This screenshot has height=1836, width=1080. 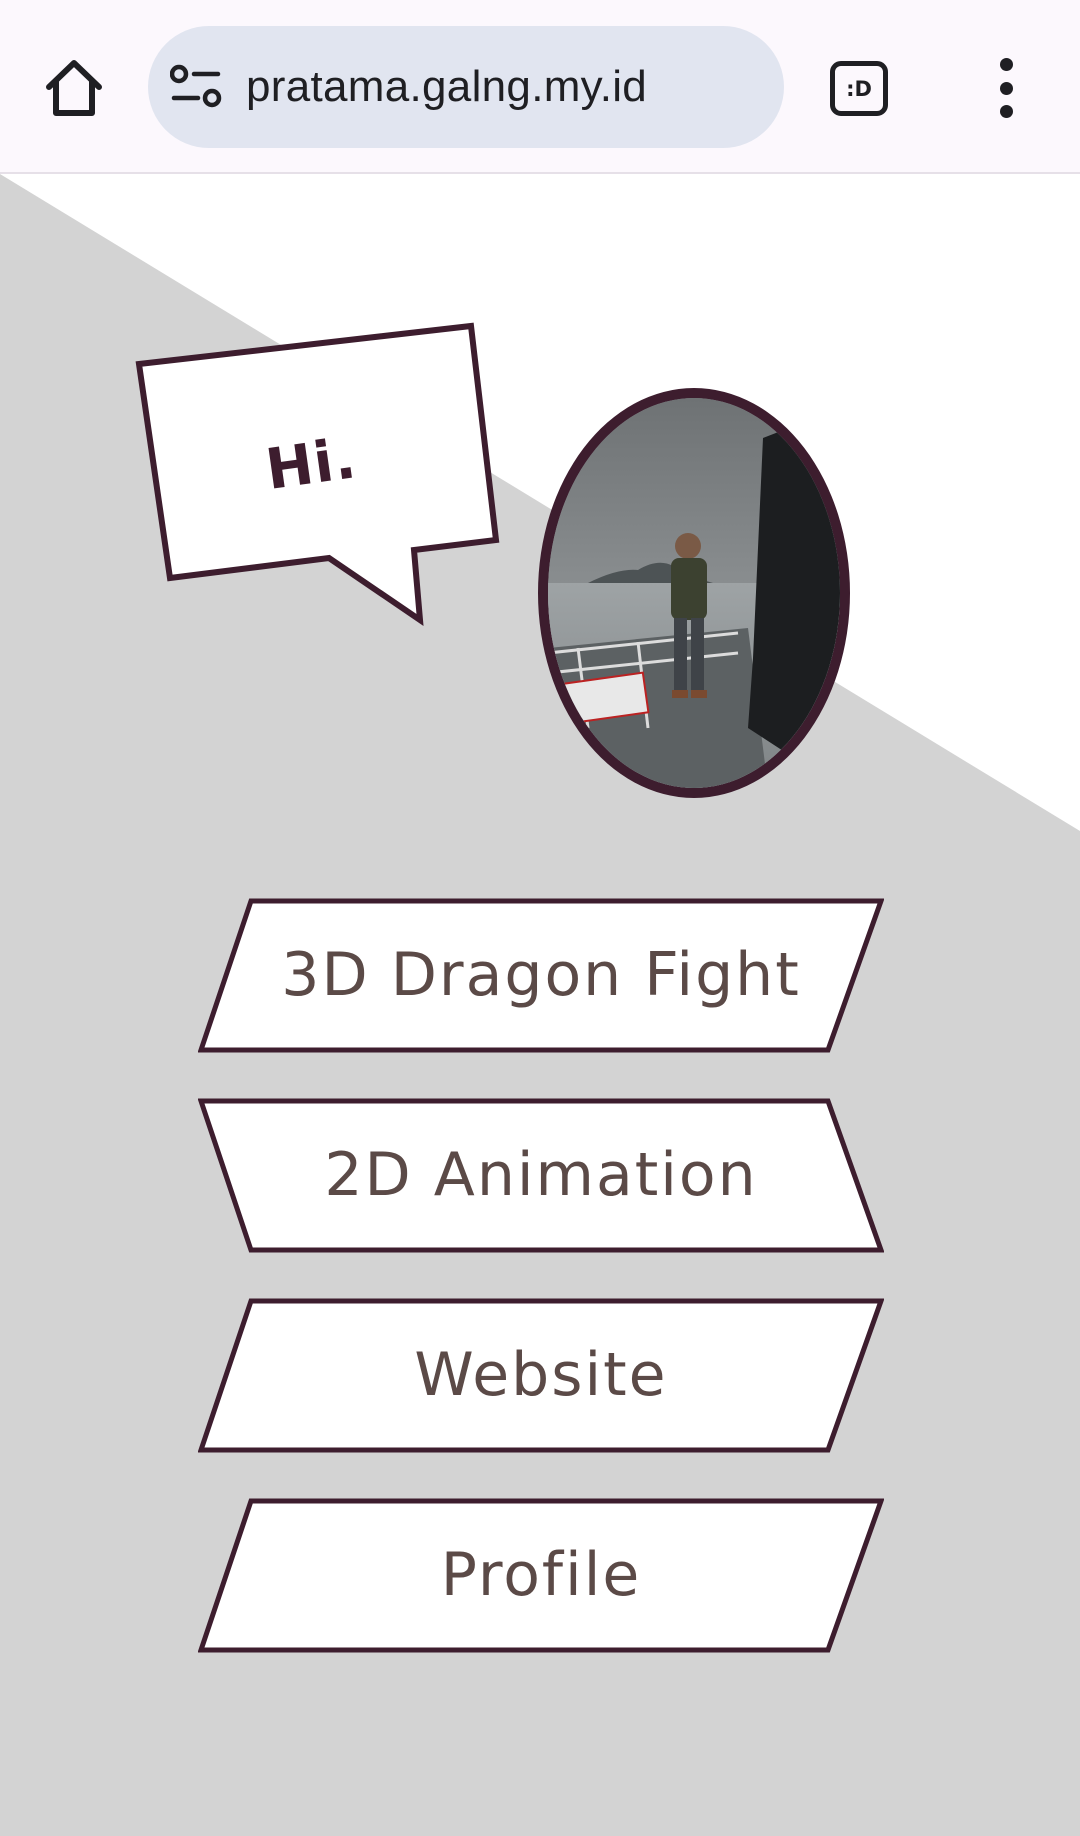 What do you see at coordinates (1006, 88) in the screenshot?
I see `more-menu-button` at bounding box center [1006, 88].